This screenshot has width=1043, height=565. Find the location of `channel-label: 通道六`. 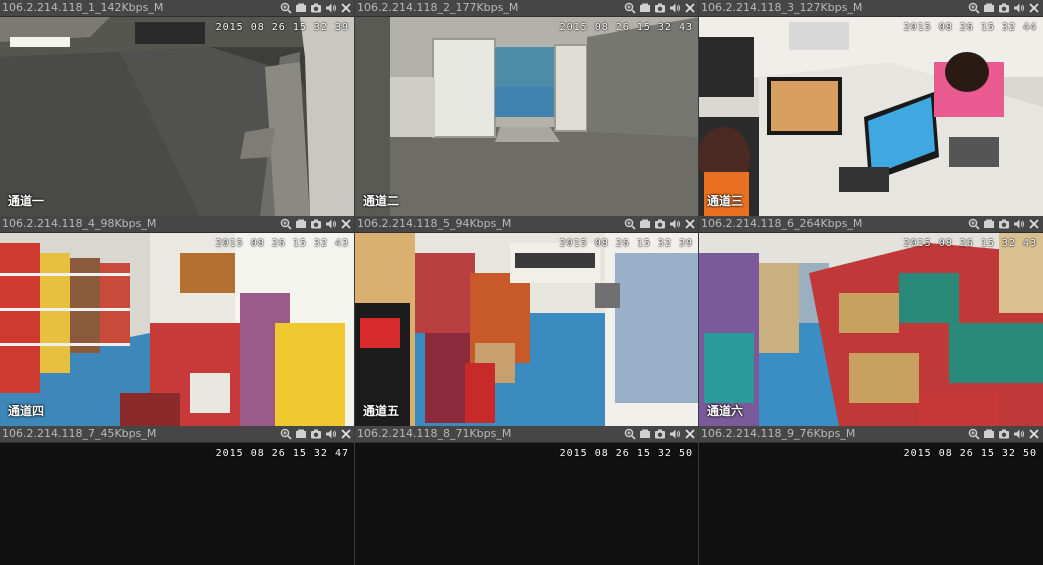

channel-label: 通道六 is located at coordinates (725, 411).